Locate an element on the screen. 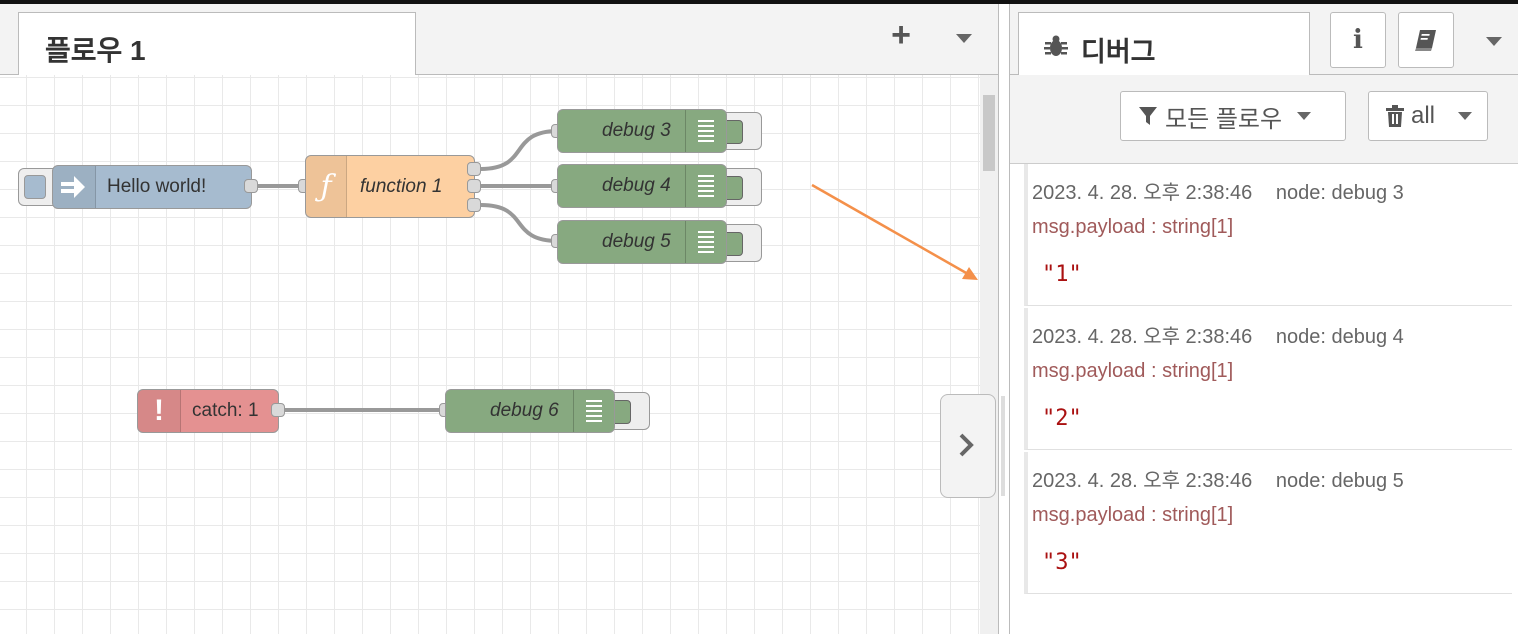 This screenshot has width=1518, height=634. message-node-link: node: debug 5 is located at coordinates (1340, 481).